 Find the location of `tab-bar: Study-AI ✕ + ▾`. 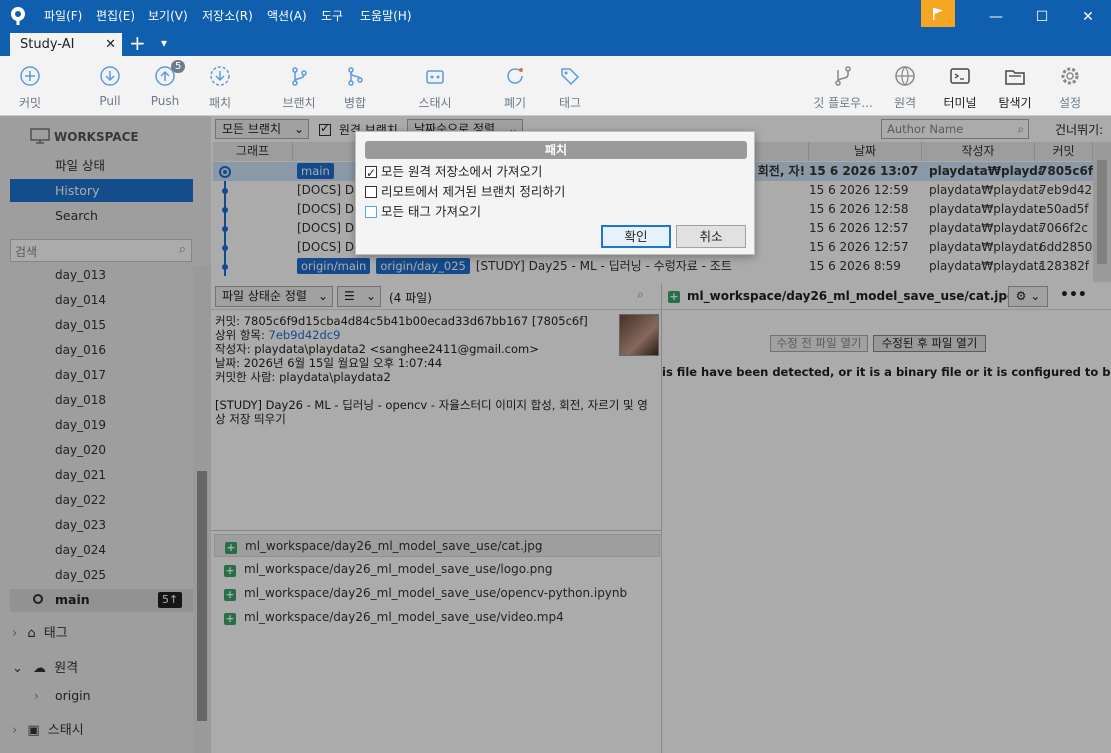

tab-bar: Study-AI ✕ + ▾ is located at coordinates (555, 43).